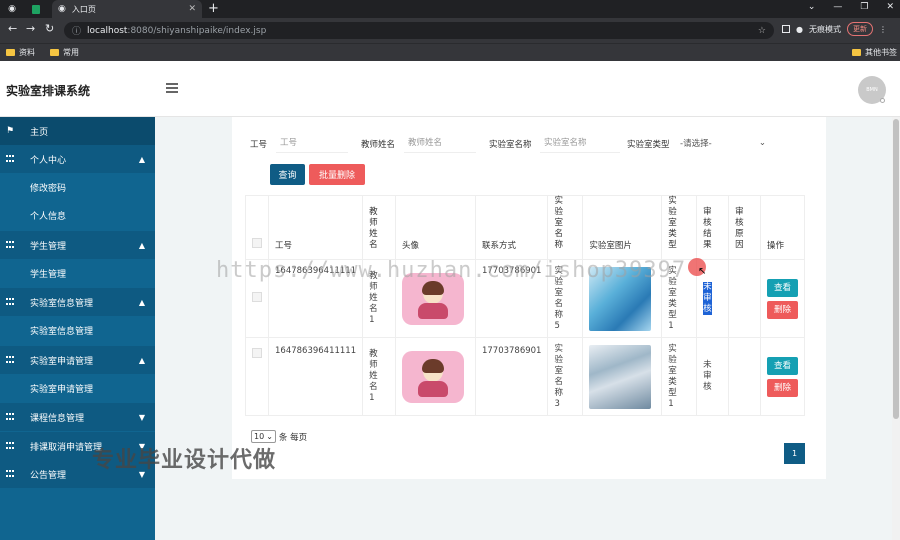 The image size is (900, 540). I want to click on sidebar-group-personal-center: 个人中心 ▲, so click(77, 159).